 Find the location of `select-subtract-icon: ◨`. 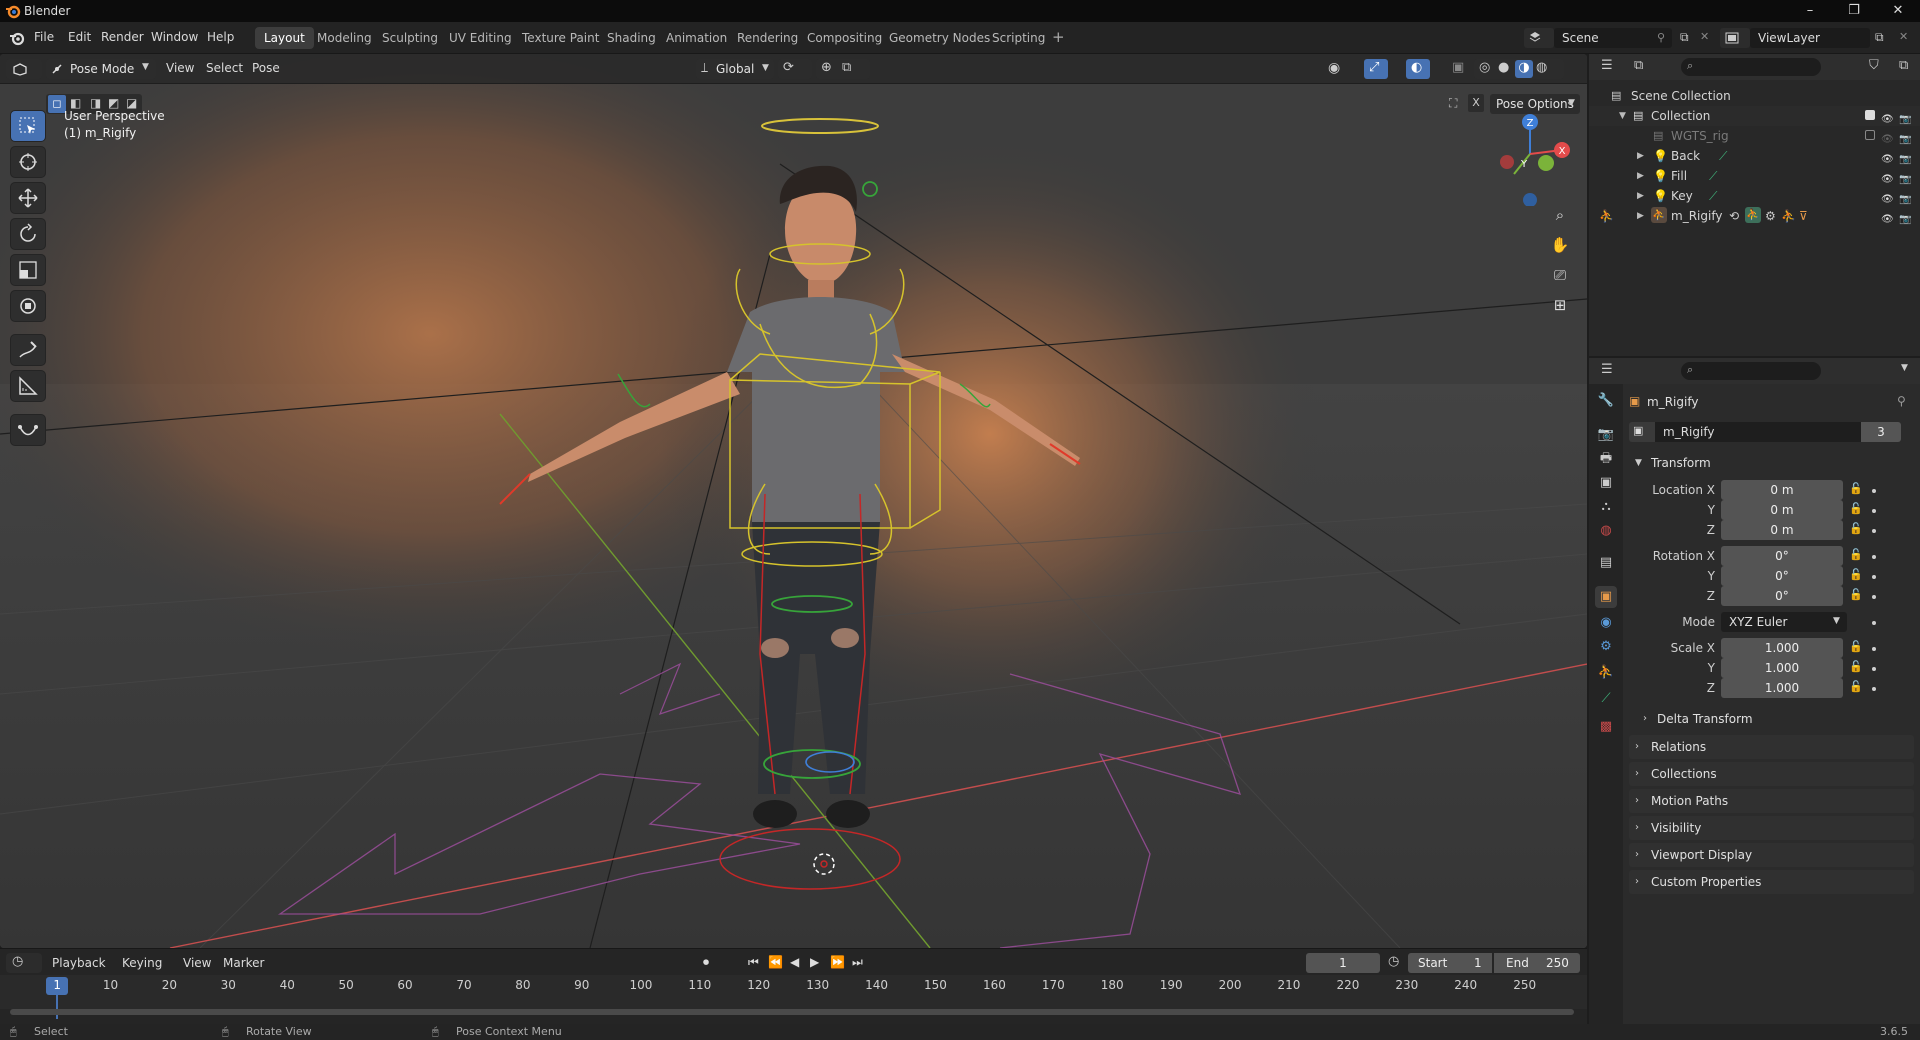

select-subtract-icon: ◨ is located at coordinates (95, 103).